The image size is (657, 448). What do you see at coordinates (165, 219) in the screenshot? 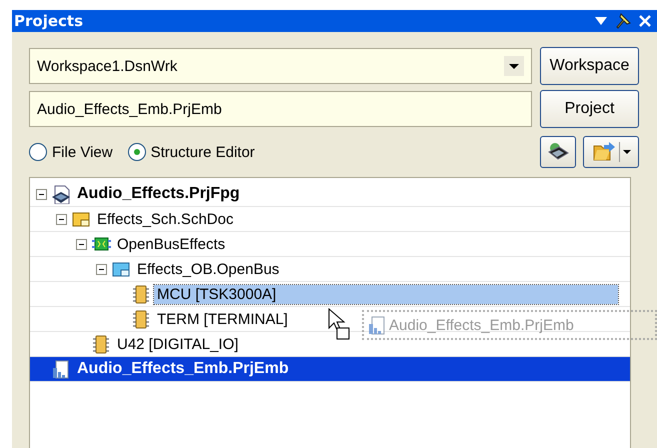
I see `tree-item: Effects_Sch.SchDoc` at bounding box center [165, 219].